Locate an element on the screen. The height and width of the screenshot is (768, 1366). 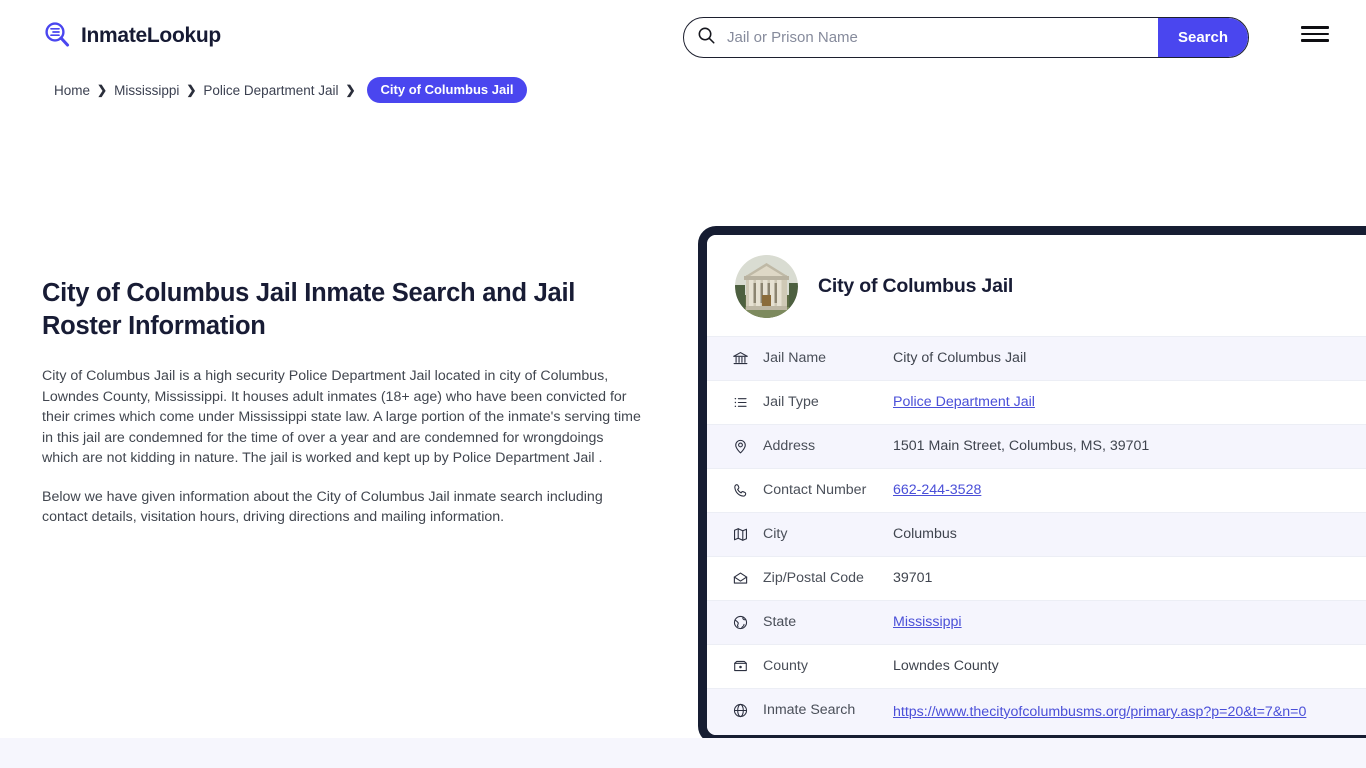
row-label: Zip/Postal Code is located at coordinates (813, 578).